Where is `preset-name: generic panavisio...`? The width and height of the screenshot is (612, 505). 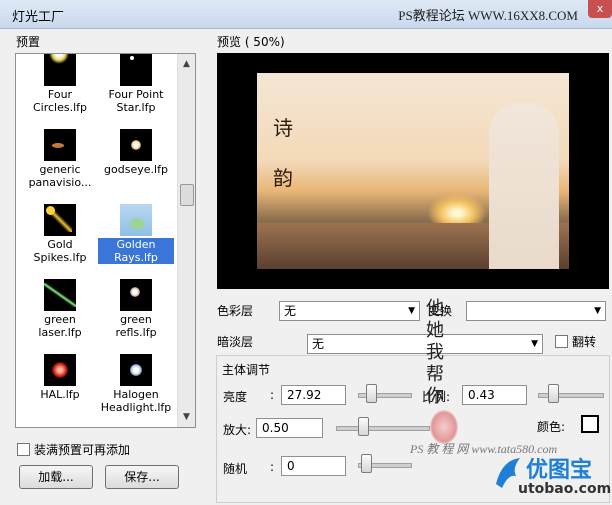
preset-name: generic panavisio... is located at coordinates (60, 176).